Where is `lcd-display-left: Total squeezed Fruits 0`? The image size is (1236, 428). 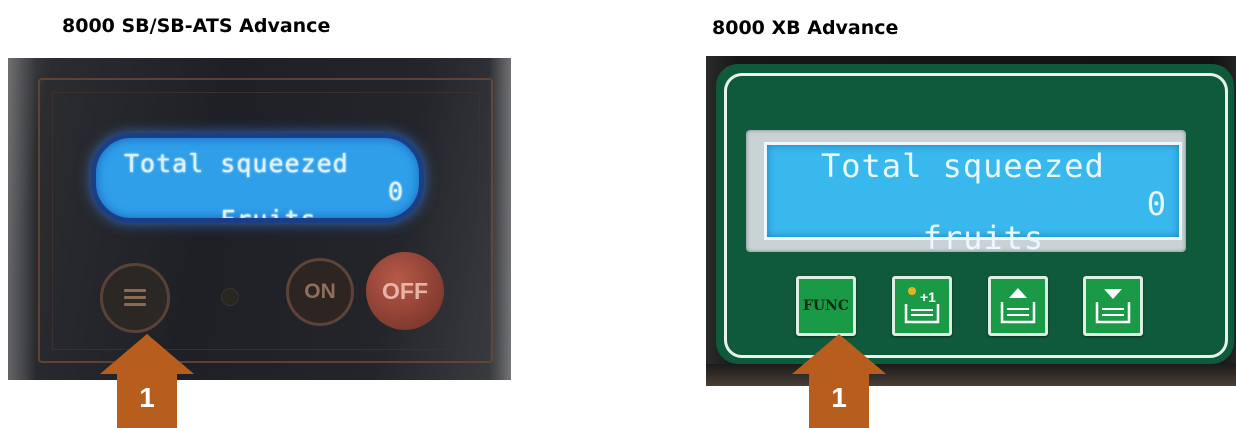
lcd-display-left: Total squeezed Fruits 0 is located at coordinates (257, 178).